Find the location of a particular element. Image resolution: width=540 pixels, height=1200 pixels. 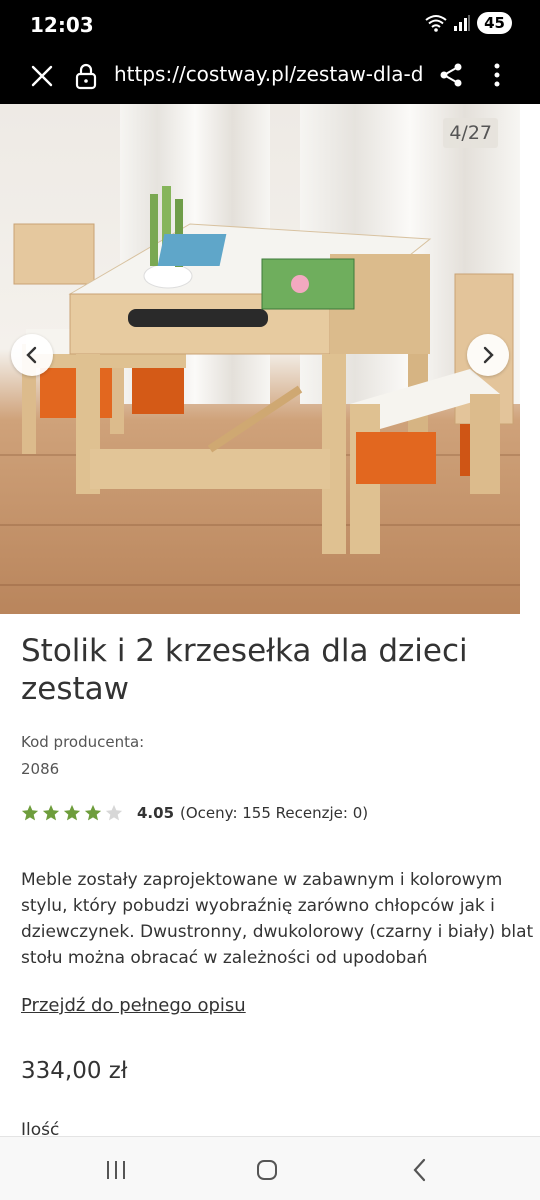

lock-icon is located at coordinates (86, 76).